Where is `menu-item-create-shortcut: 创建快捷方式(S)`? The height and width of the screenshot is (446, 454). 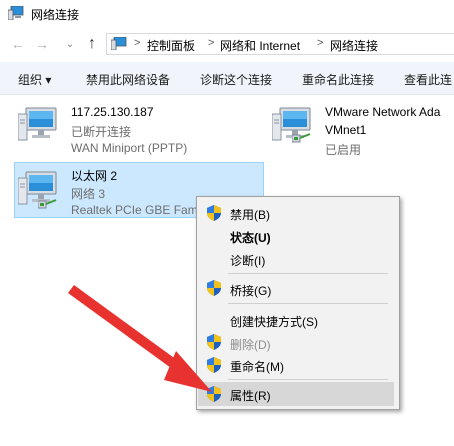
menu-item-create-shortcut: 创建快捷方式(S) is located at coordinates (274, 321).